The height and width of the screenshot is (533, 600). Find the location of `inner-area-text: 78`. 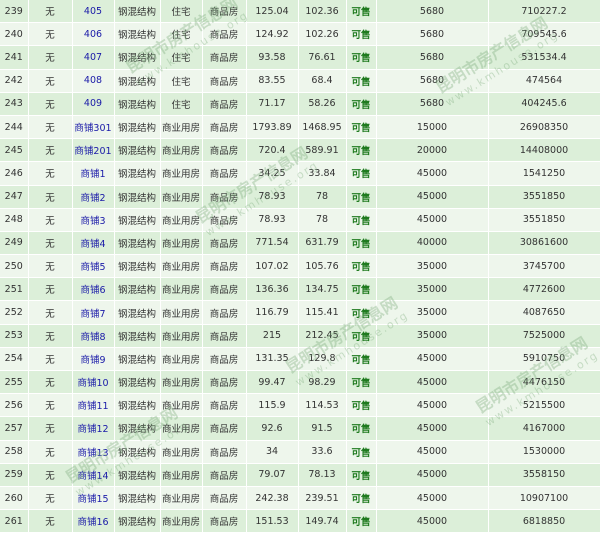

inner-area-text: 78 is located at coordinates (322, 197).